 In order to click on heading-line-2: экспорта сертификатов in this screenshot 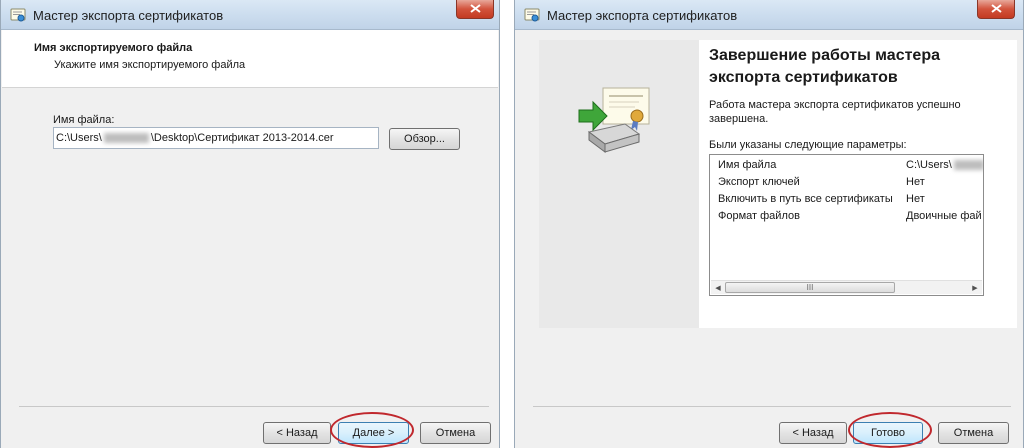, I will do `click(803, 77)`.